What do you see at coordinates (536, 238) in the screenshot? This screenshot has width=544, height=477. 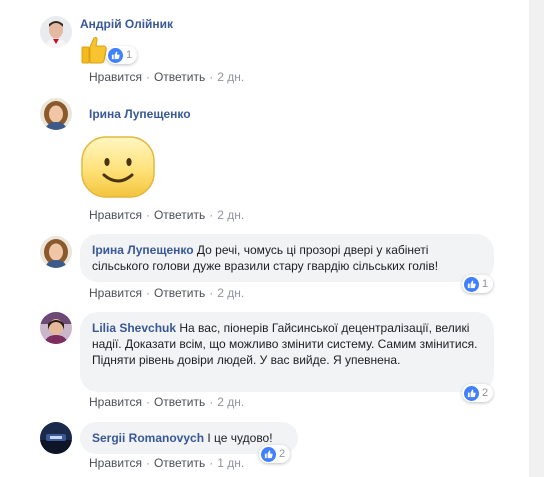 I see `scrollbar` at bounding box center [536, 238].